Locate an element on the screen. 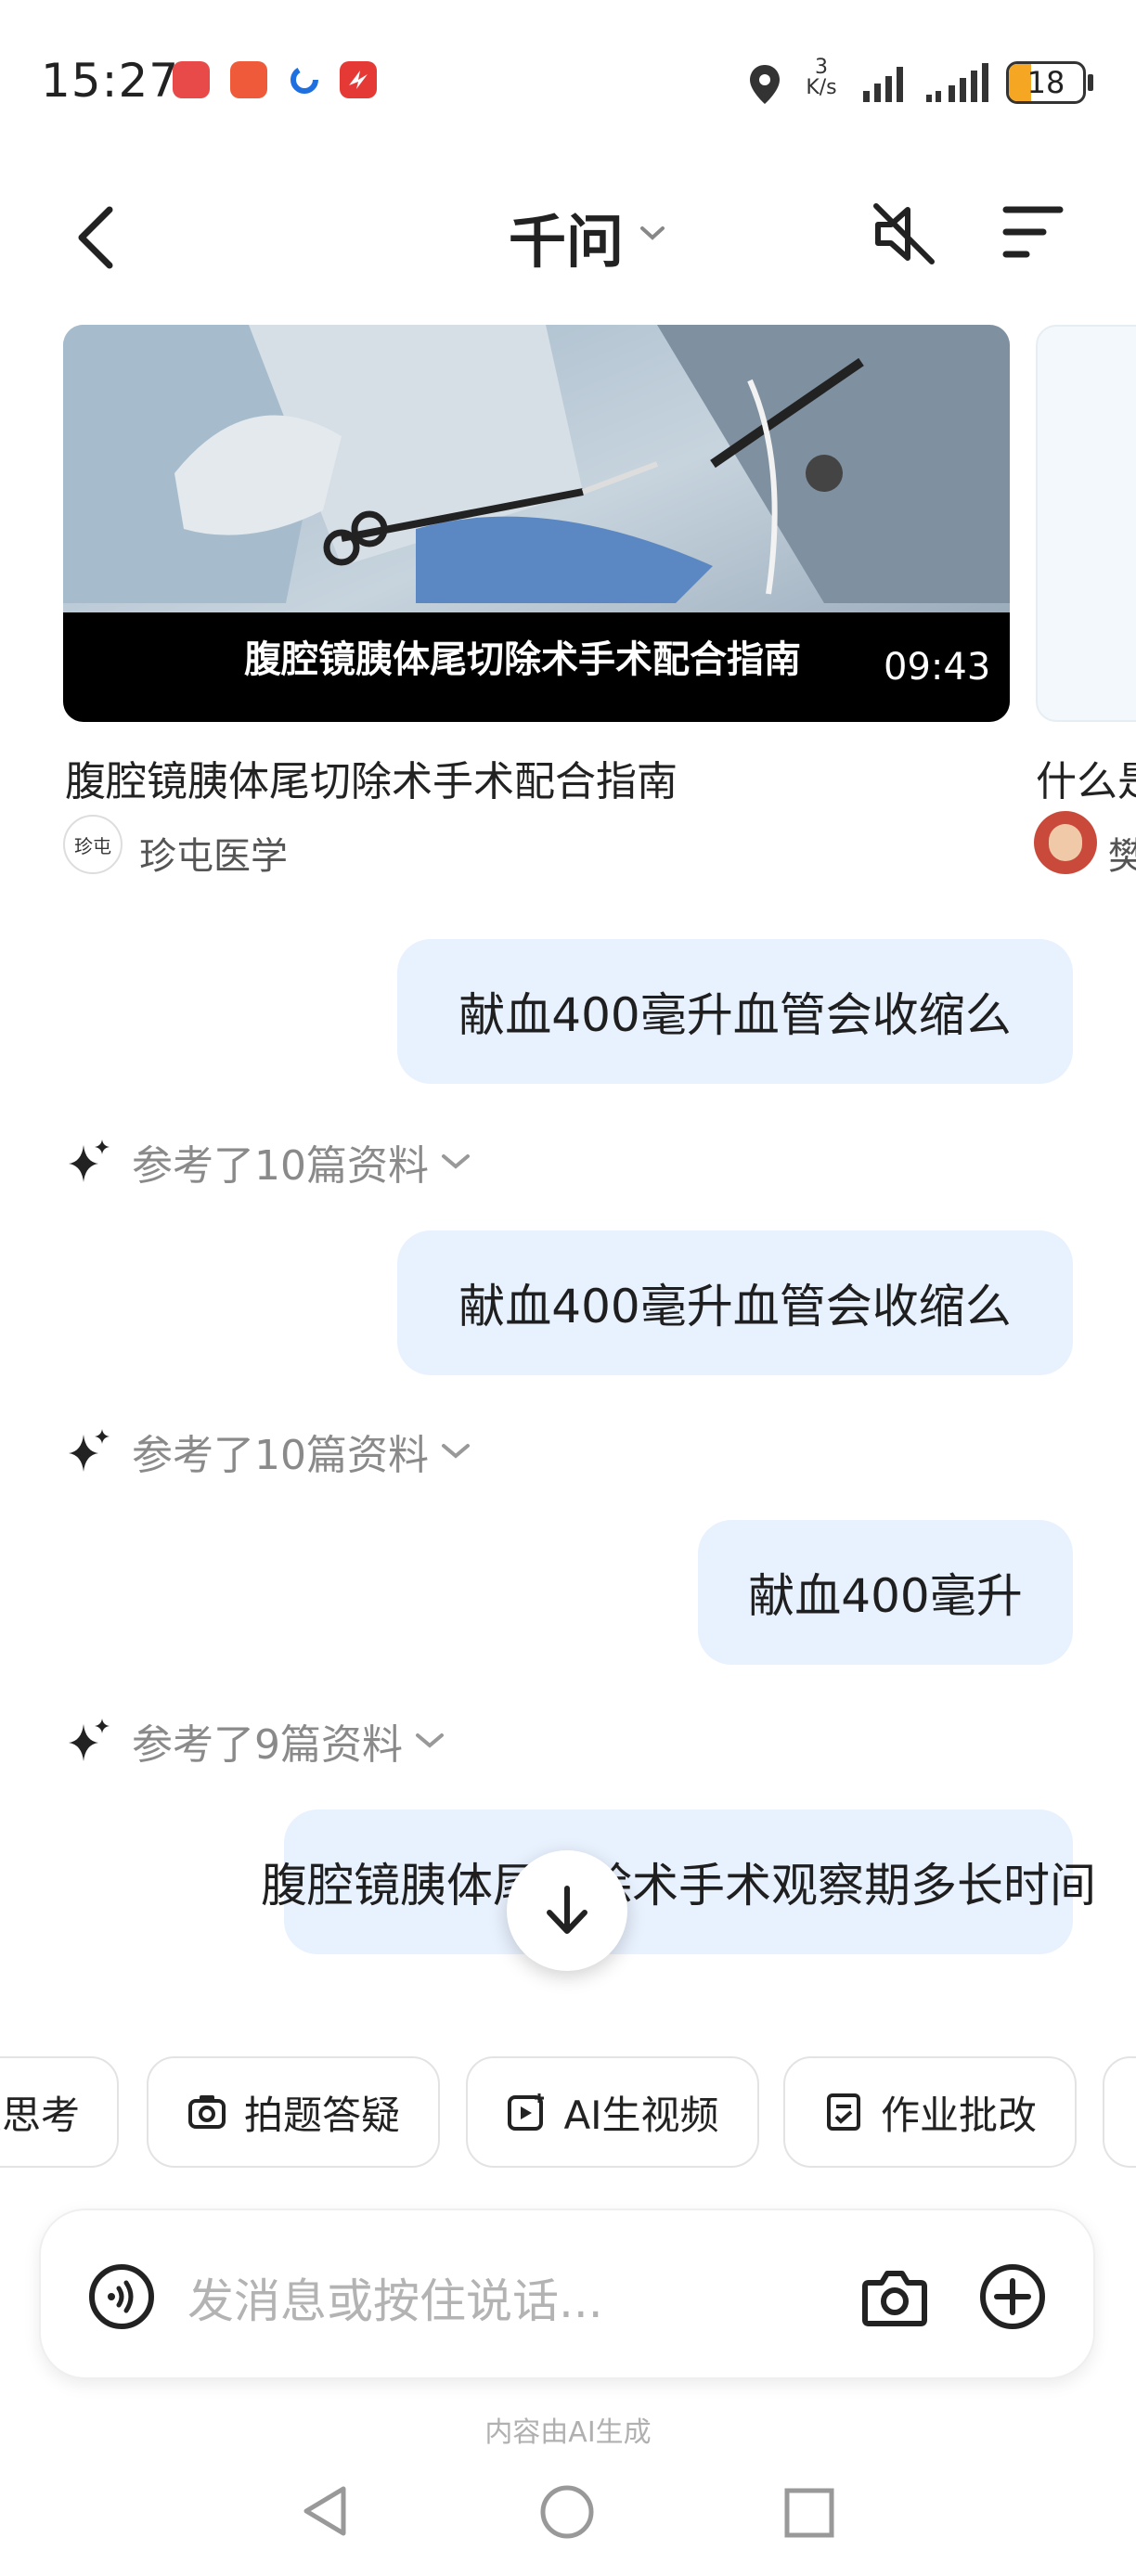 The image size is (1136, 2576). chip-label: 深度思考 is located at coordinates (40, 2115).